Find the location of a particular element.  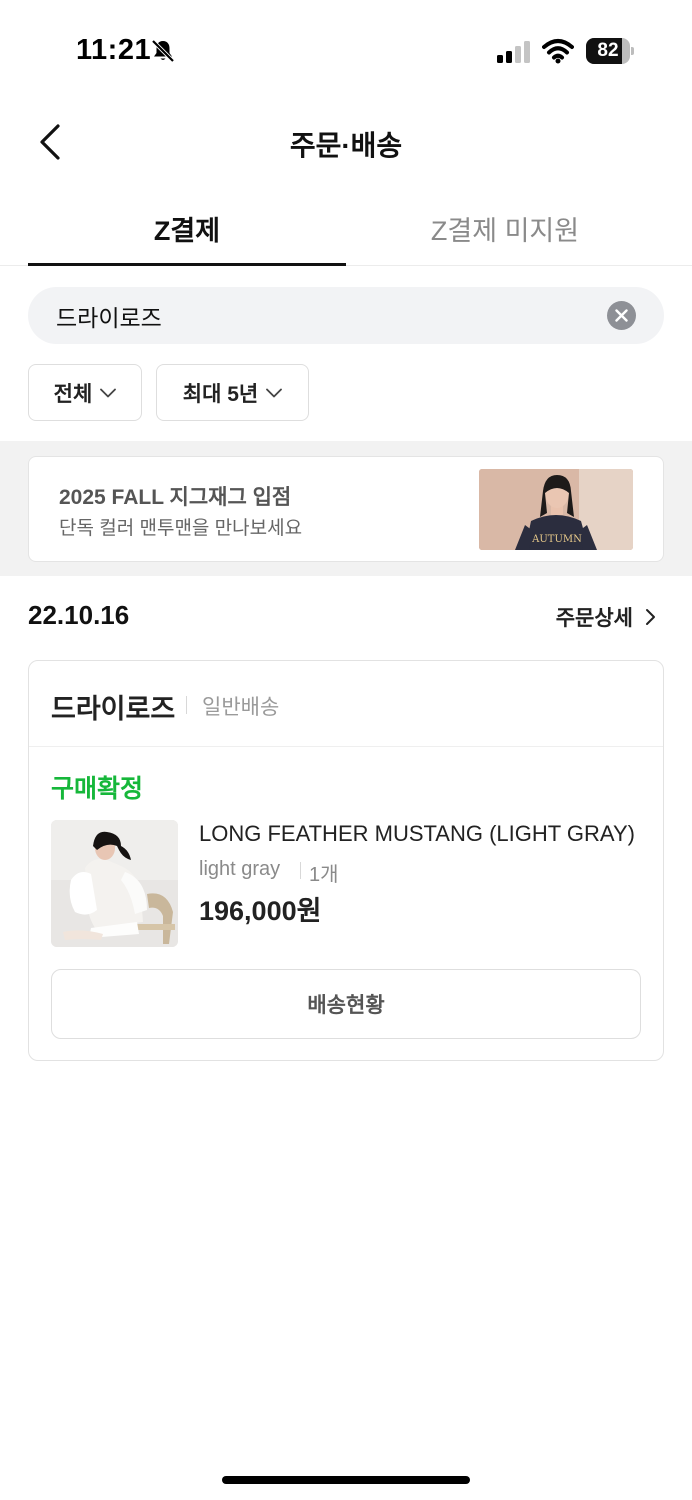

order-detail-link: 주문상세 is located at coordinates (606, 617).